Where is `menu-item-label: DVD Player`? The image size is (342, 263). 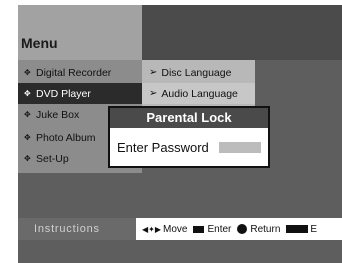 menu-item-label: DVD Player is located at coordinates (63, 93).